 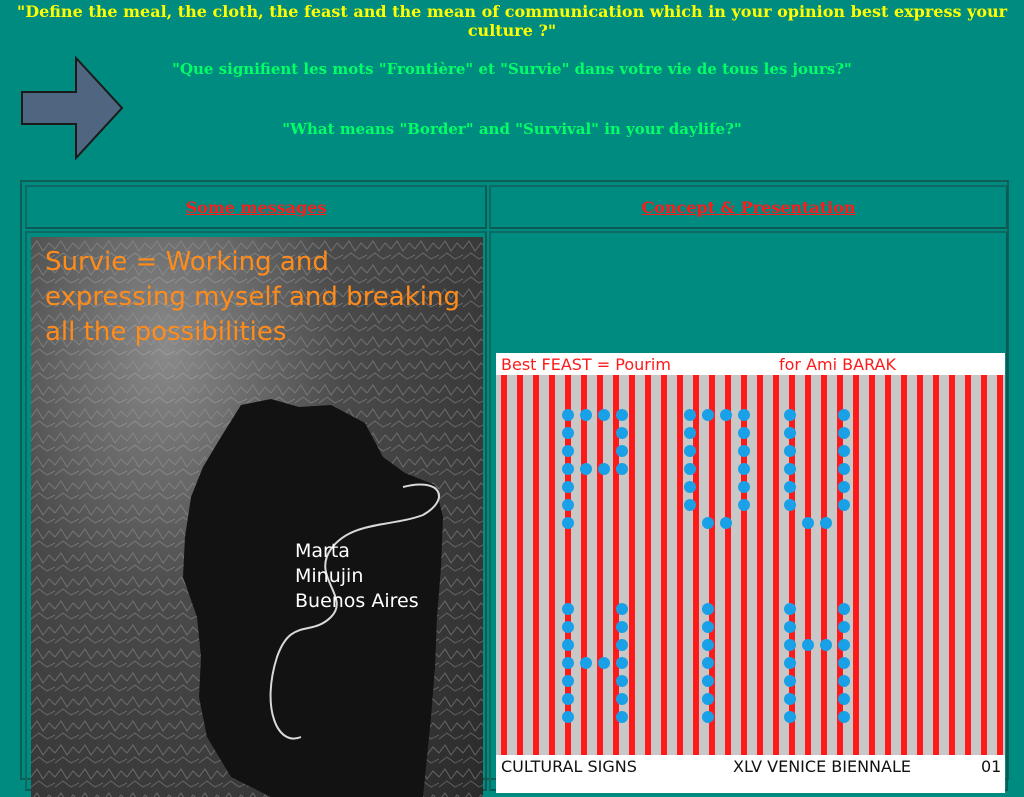 I want to click on header-cell-concept: Concept & Presentation, so click(x=748, y=207).